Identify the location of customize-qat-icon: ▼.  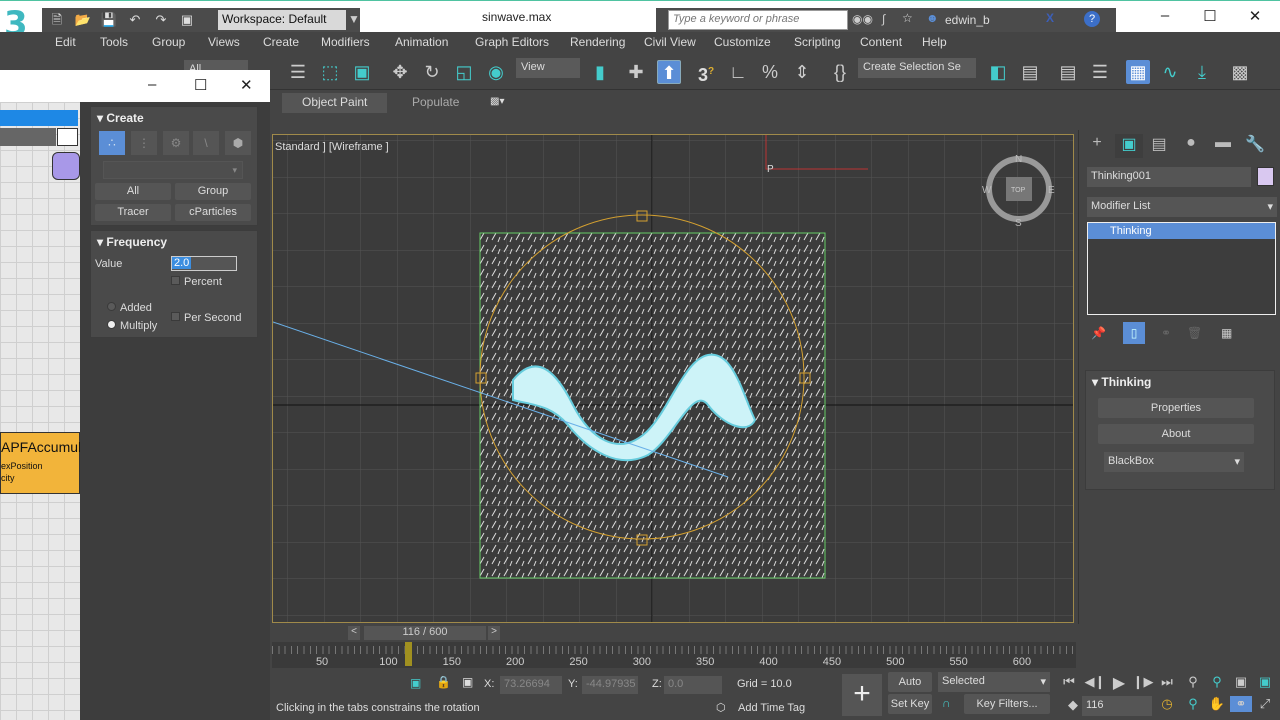
(354, 19).